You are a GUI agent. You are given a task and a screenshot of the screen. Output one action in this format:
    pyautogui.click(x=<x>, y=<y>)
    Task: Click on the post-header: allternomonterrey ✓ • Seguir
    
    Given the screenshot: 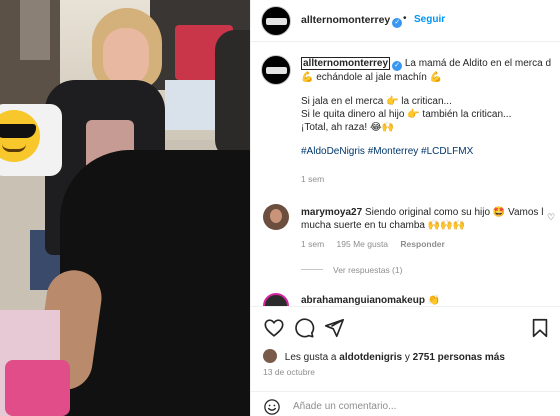 What is the action you would take?
    pyautogui.click(x=405, y=21)
    